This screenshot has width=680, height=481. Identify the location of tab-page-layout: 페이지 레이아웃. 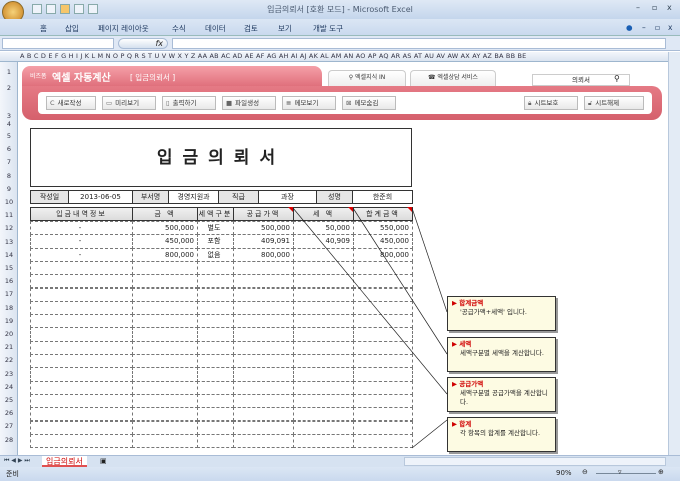
(123, 28).